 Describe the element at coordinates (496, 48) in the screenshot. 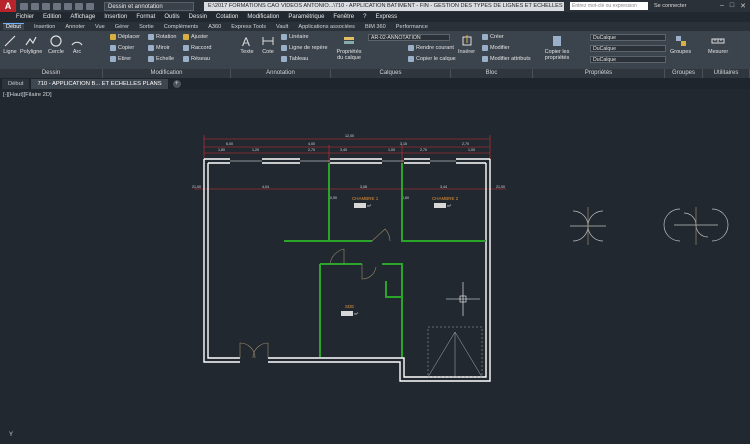

I see `edit-block-button: Modifier` at that location.